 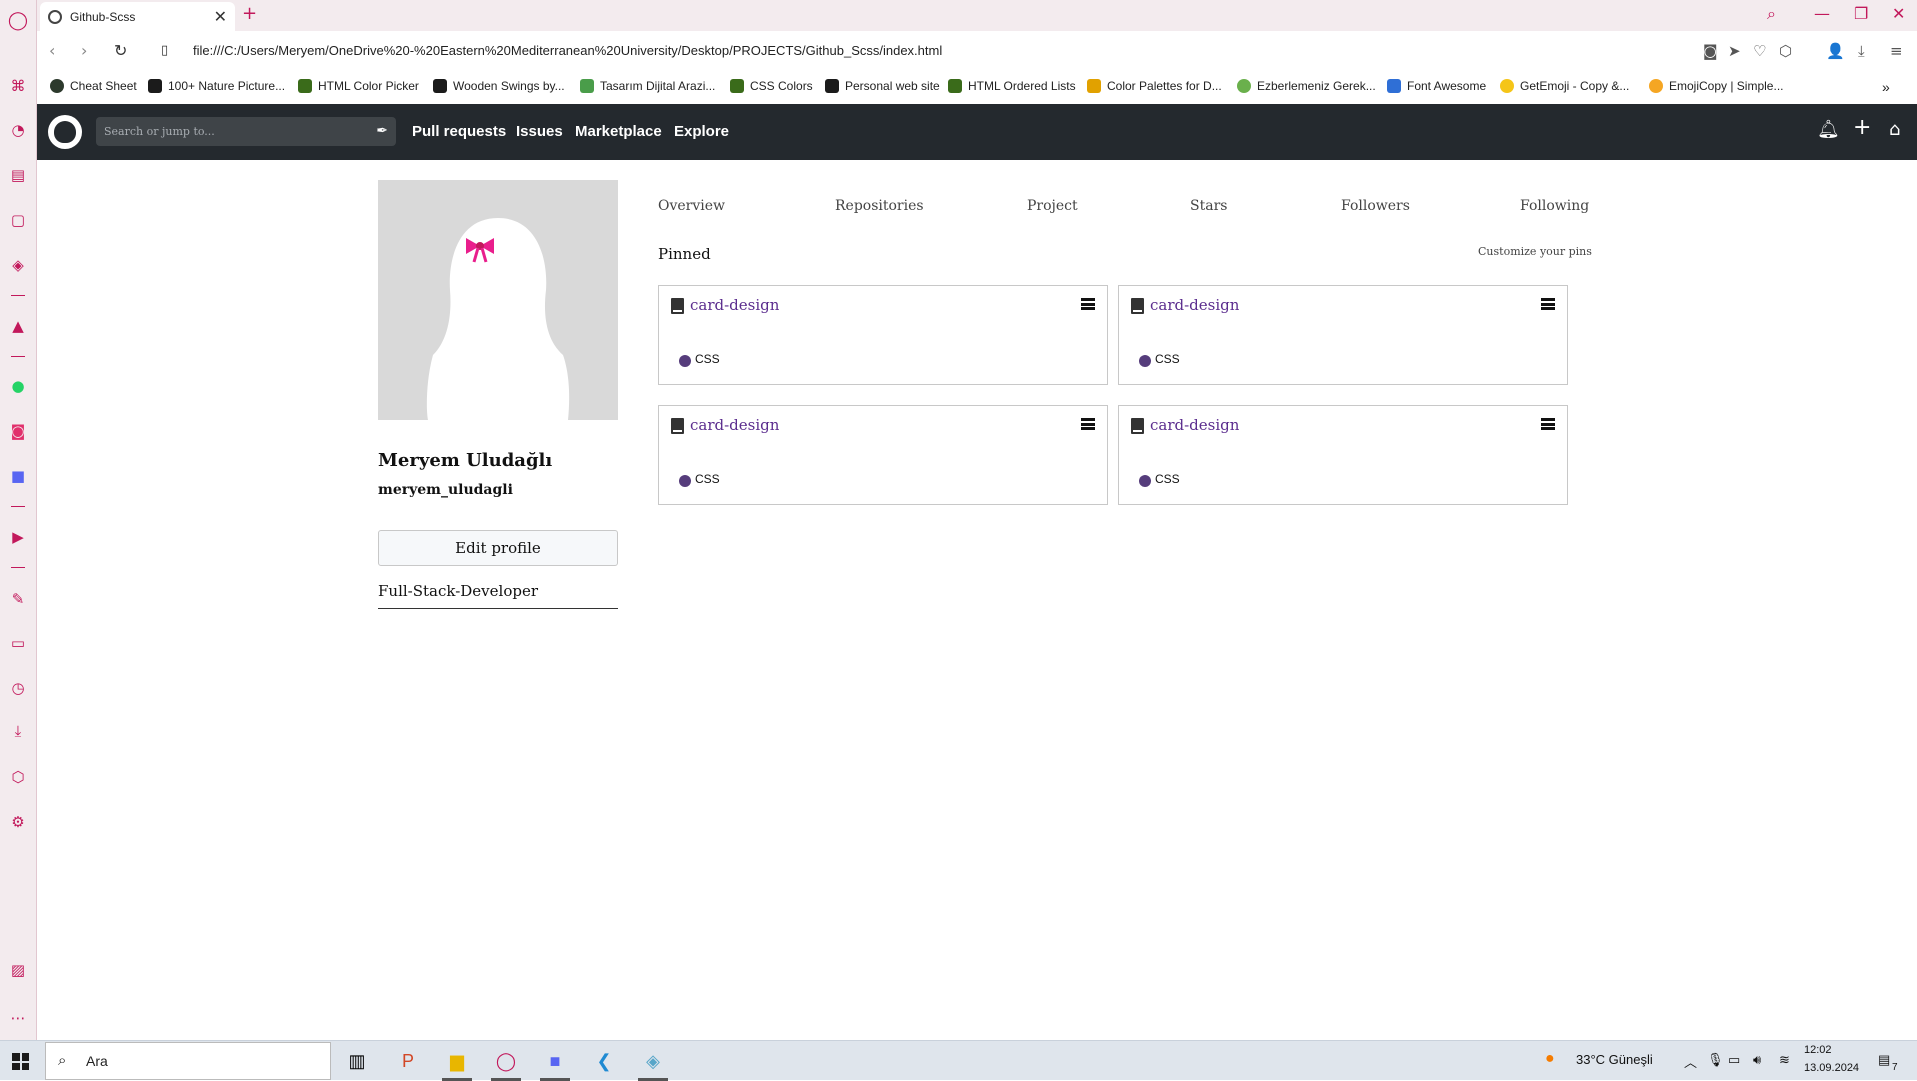 I want to click on box-icon: ⬡, so click(x=1785, y=51).